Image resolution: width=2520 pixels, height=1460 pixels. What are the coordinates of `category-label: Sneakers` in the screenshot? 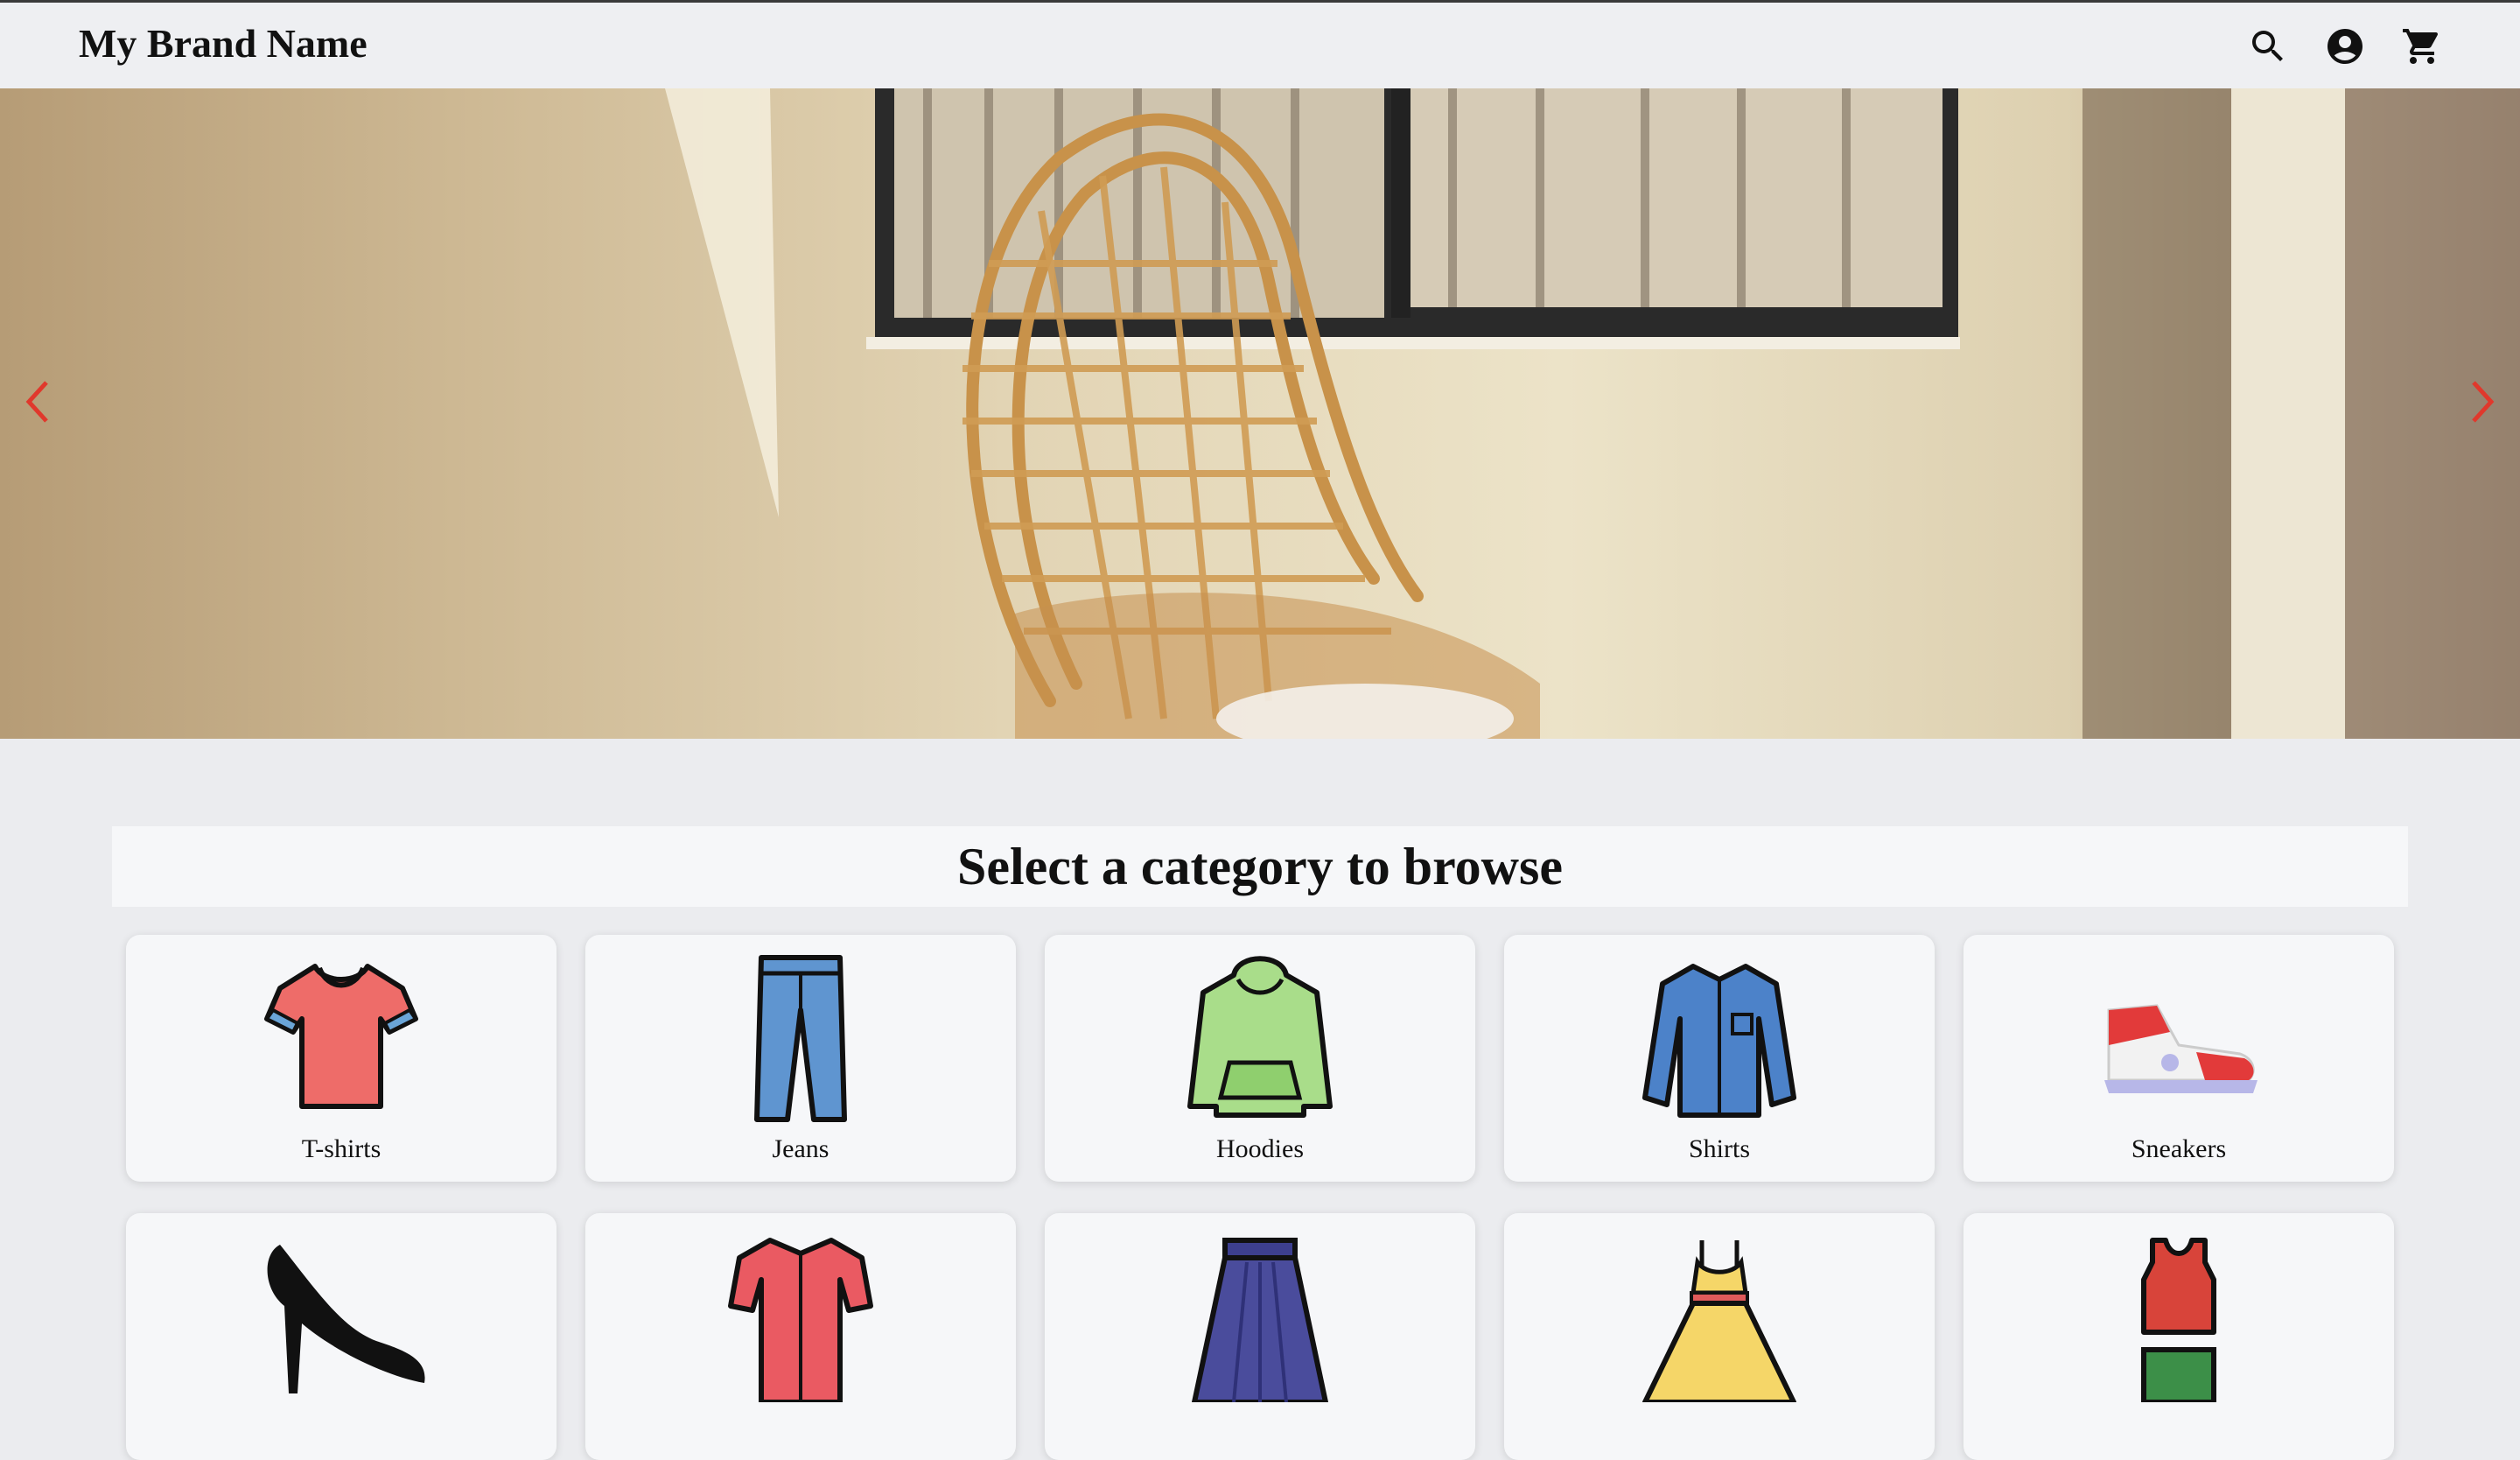 It's located at (2179, 1148).